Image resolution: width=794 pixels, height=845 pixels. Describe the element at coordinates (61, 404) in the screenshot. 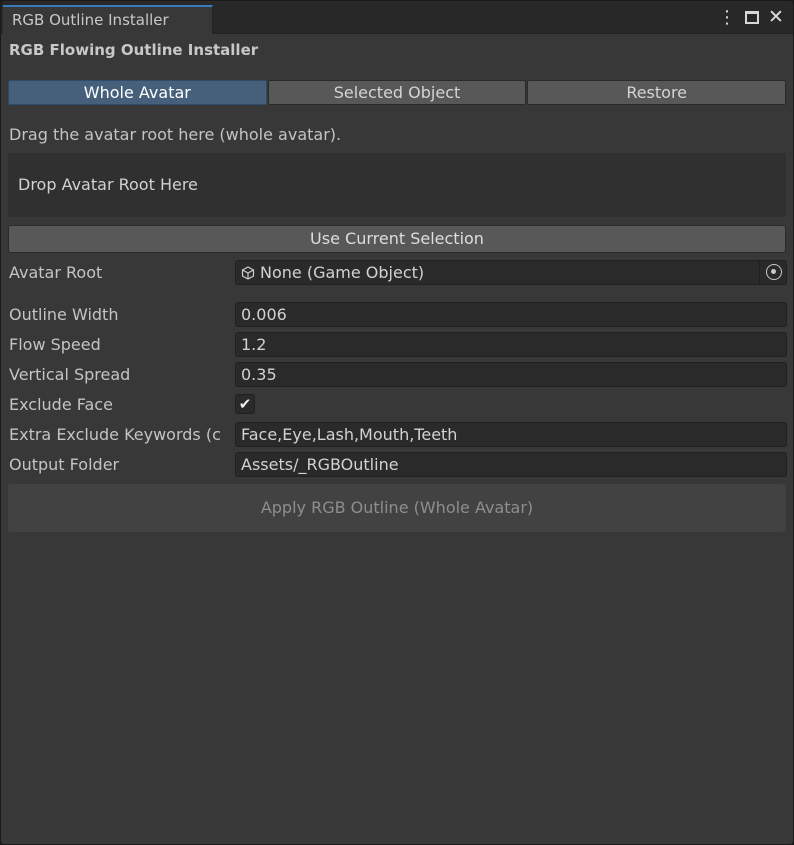

I see `exclude-face-label: Exclude Face` at that location.